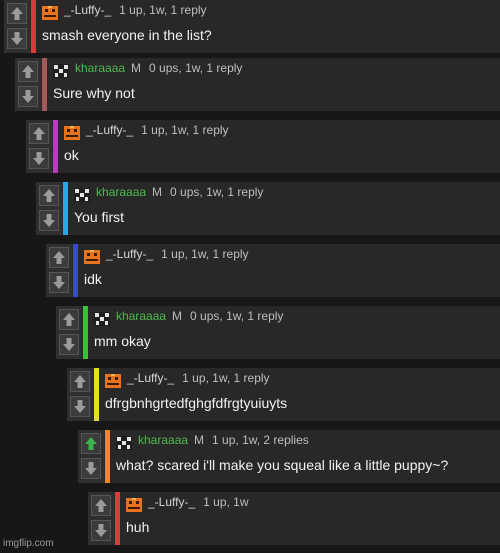  What do you see at coordinates (294, 518) in the screenshot?
I see `comment: _-Luffy-_ 1 up, 1w huh` at bounding box center [294, 518].